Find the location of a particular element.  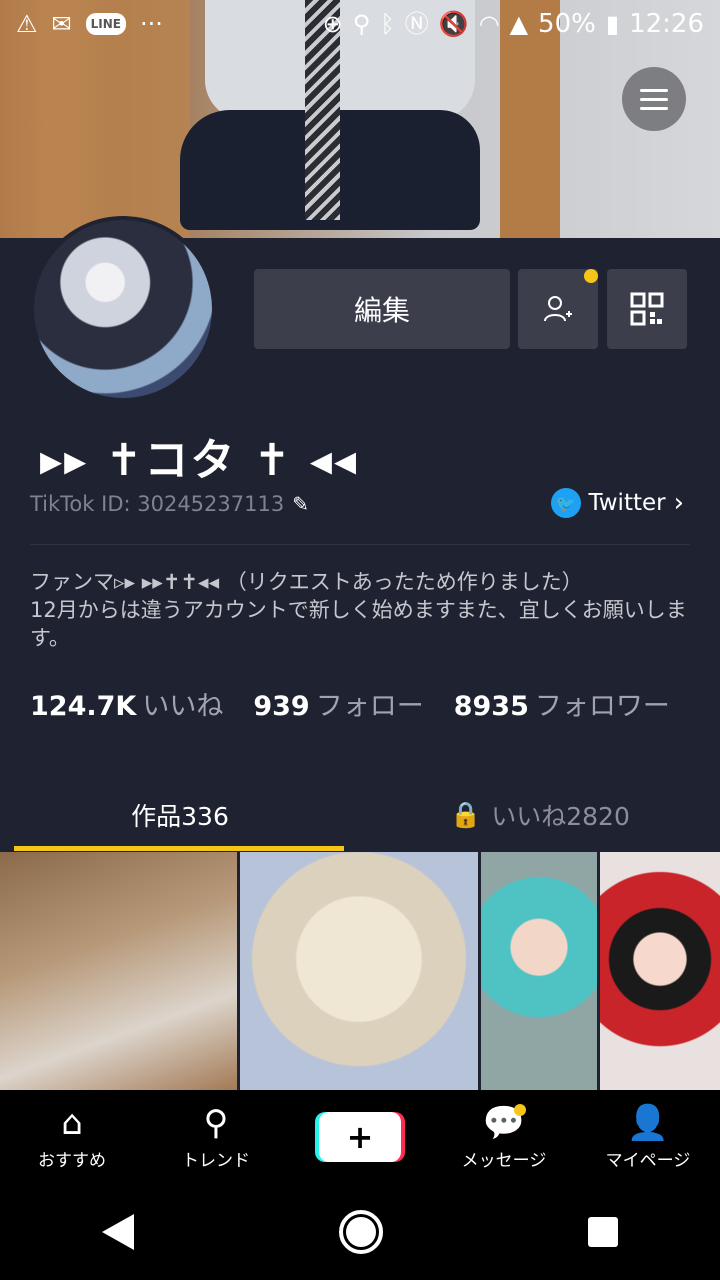

status-bar: ⚠ ✉ LINE ··· ⊕ ⚲ ᛒ Ⓝ 🔇 ◠ ▲ 50% ▮ 12:26 is located at coordinates (360, 24).